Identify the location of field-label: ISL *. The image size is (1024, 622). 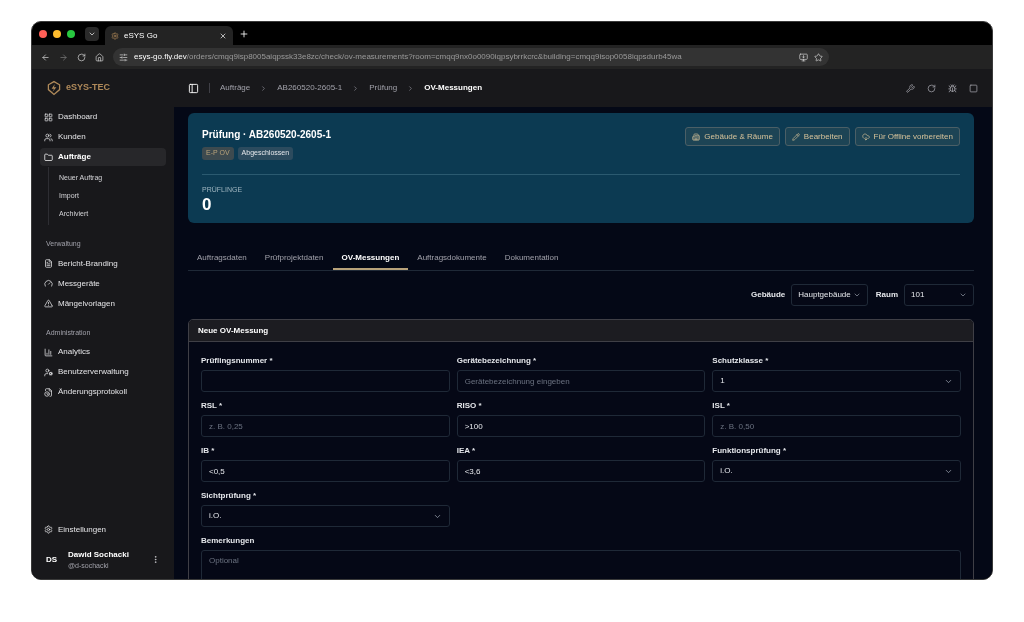
(721, 406).